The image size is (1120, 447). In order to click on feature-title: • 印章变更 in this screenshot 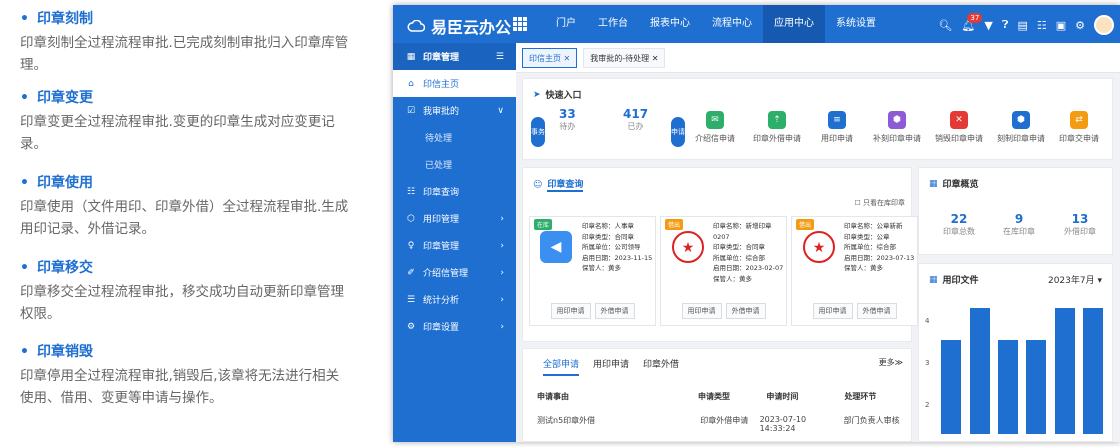, I will do `click(56, 98)`.